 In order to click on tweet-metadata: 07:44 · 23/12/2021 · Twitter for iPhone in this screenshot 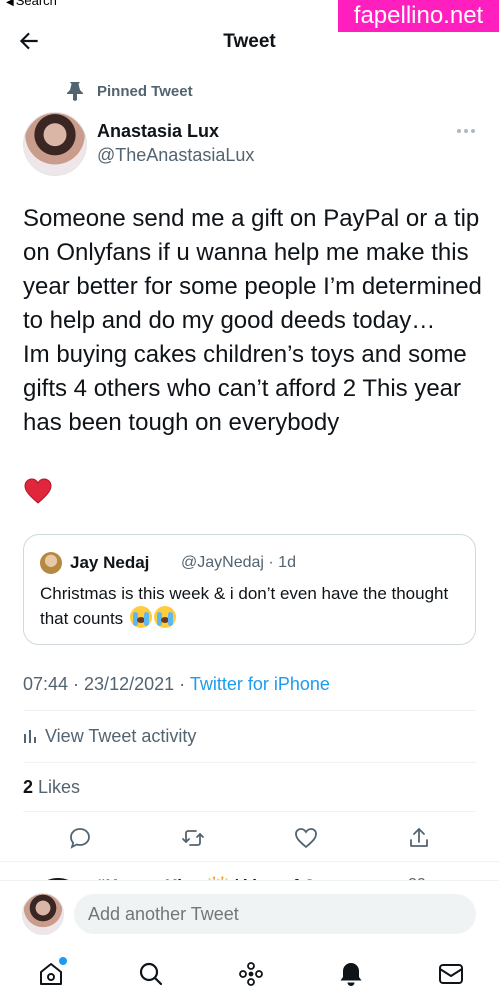, I will do `click(176, 684)`.